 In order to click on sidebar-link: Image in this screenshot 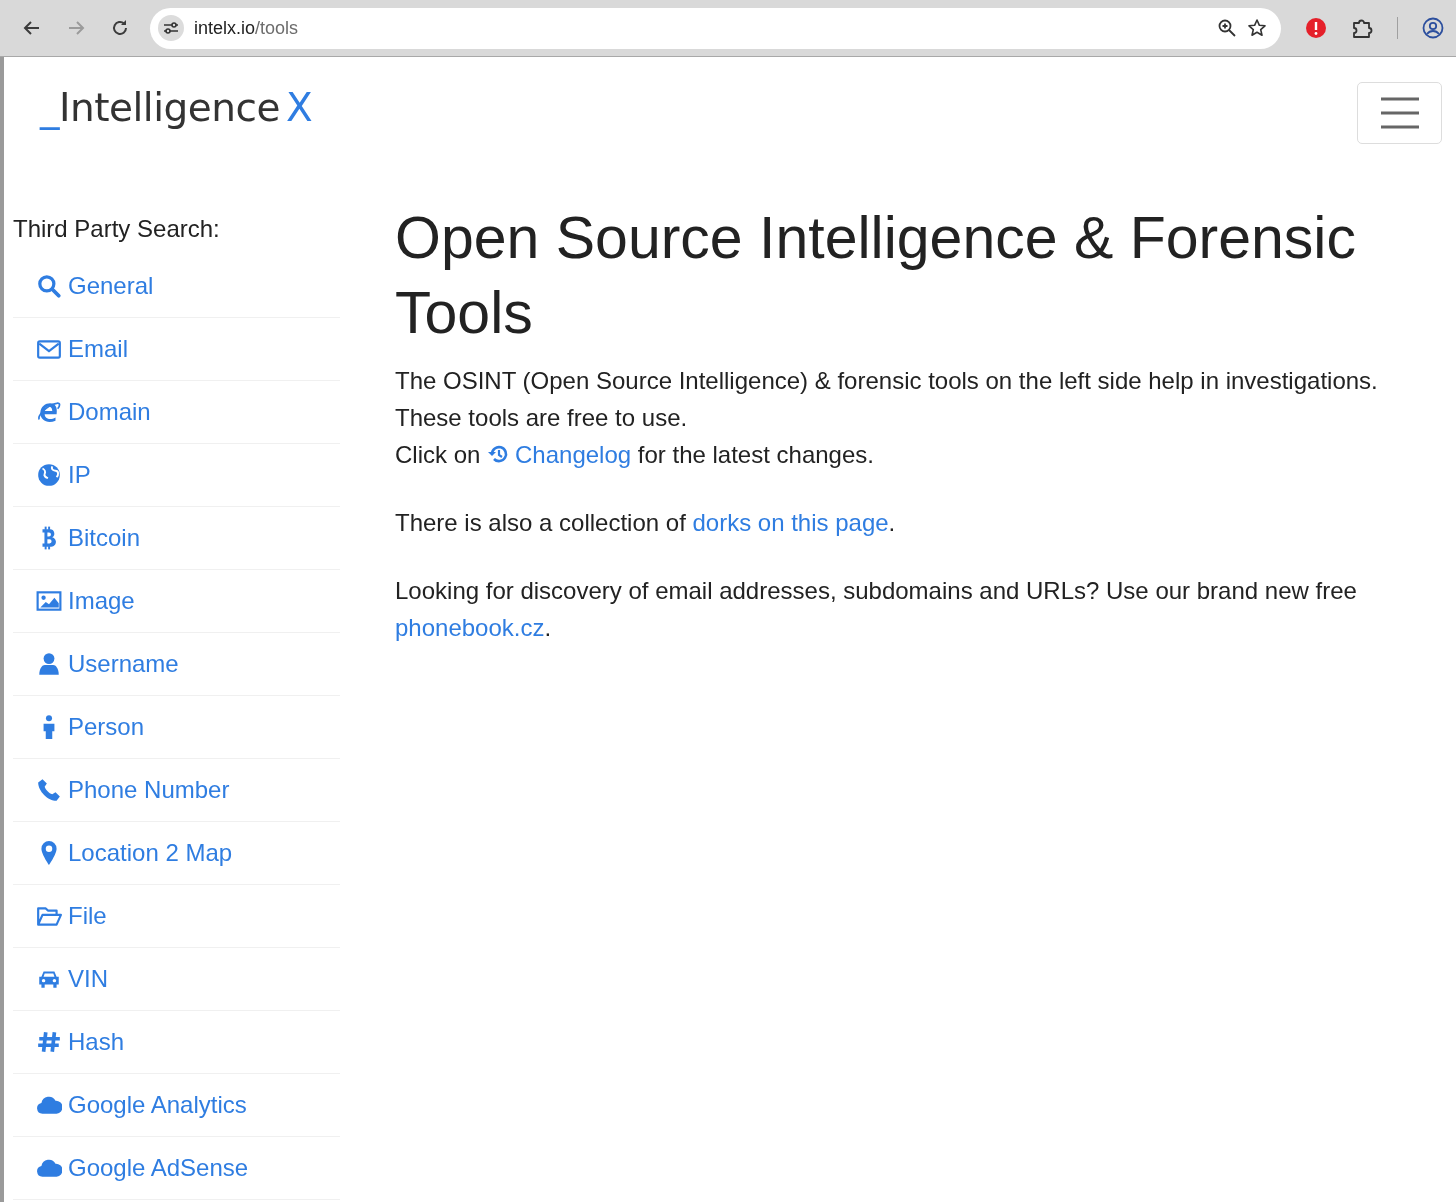, I will do `click(176, 601)`.